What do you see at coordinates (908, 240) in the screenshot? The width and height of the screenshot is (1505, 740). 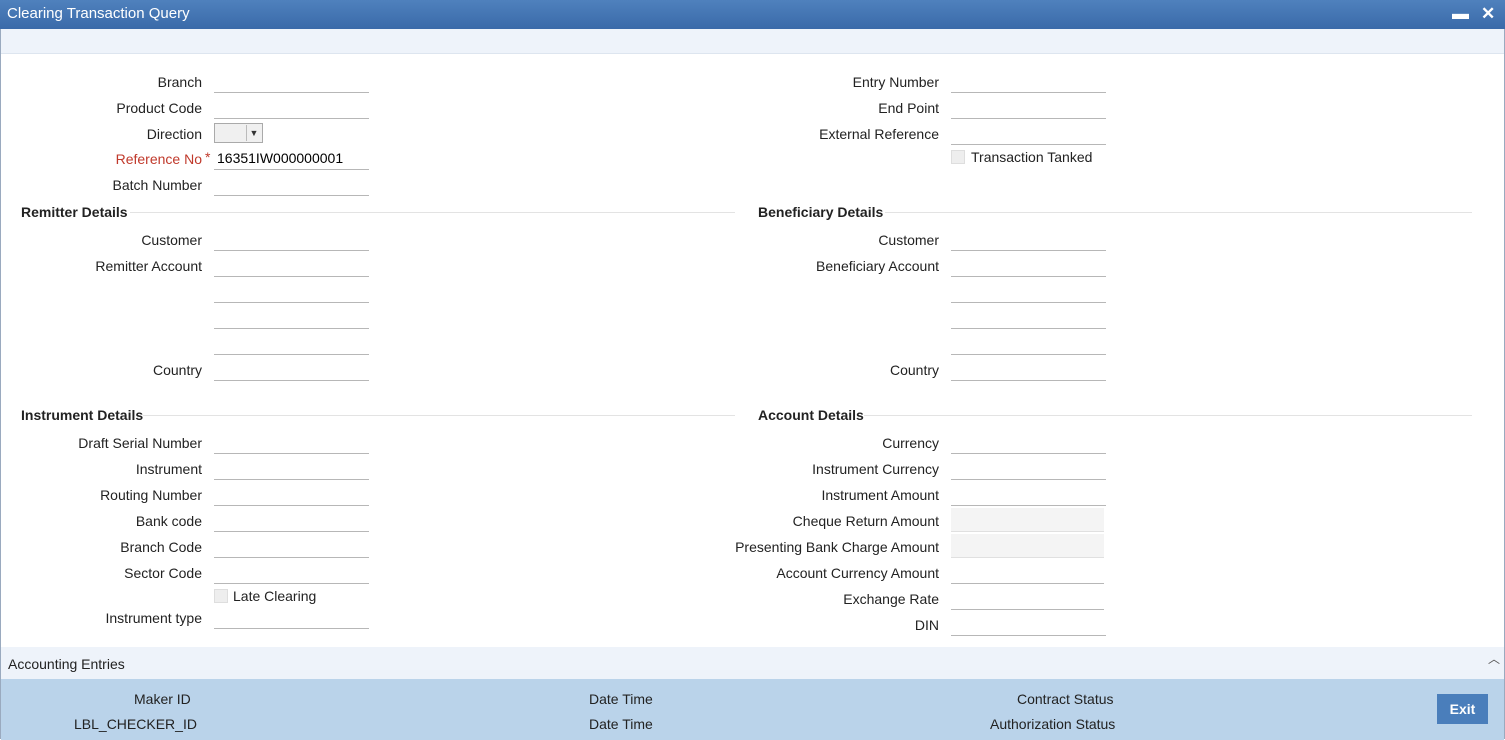 I see `beneficiary-customer-label: Customer` at bounding box center [908, 240].